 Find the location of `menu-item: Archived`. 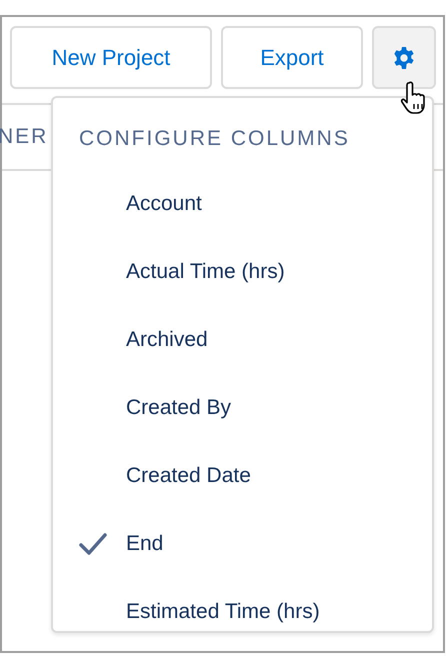

menu-item: Archived is located at coordinates (242, 340).